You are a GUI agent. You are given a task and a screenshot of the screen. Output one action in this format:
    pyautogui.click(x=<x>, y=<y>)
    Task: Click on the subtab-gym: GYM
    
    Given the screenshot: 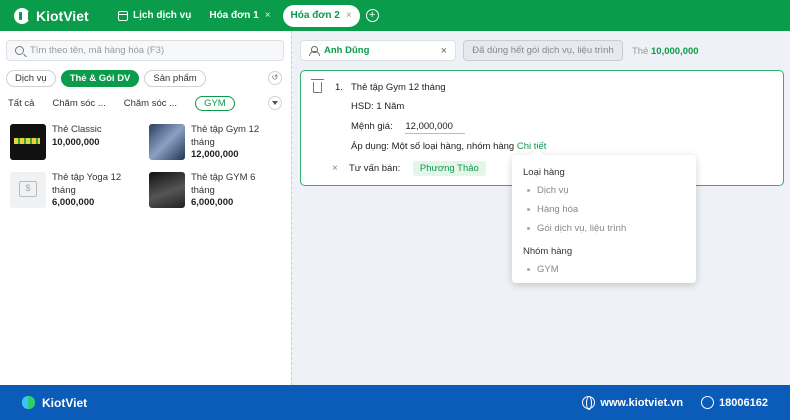 What is the action you would take?
    pyautogui.click(x=215, y=103)
    